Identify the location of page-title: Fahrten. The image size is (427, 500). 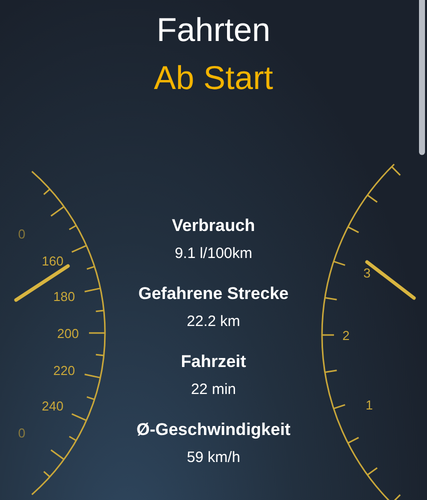
(213, 30).